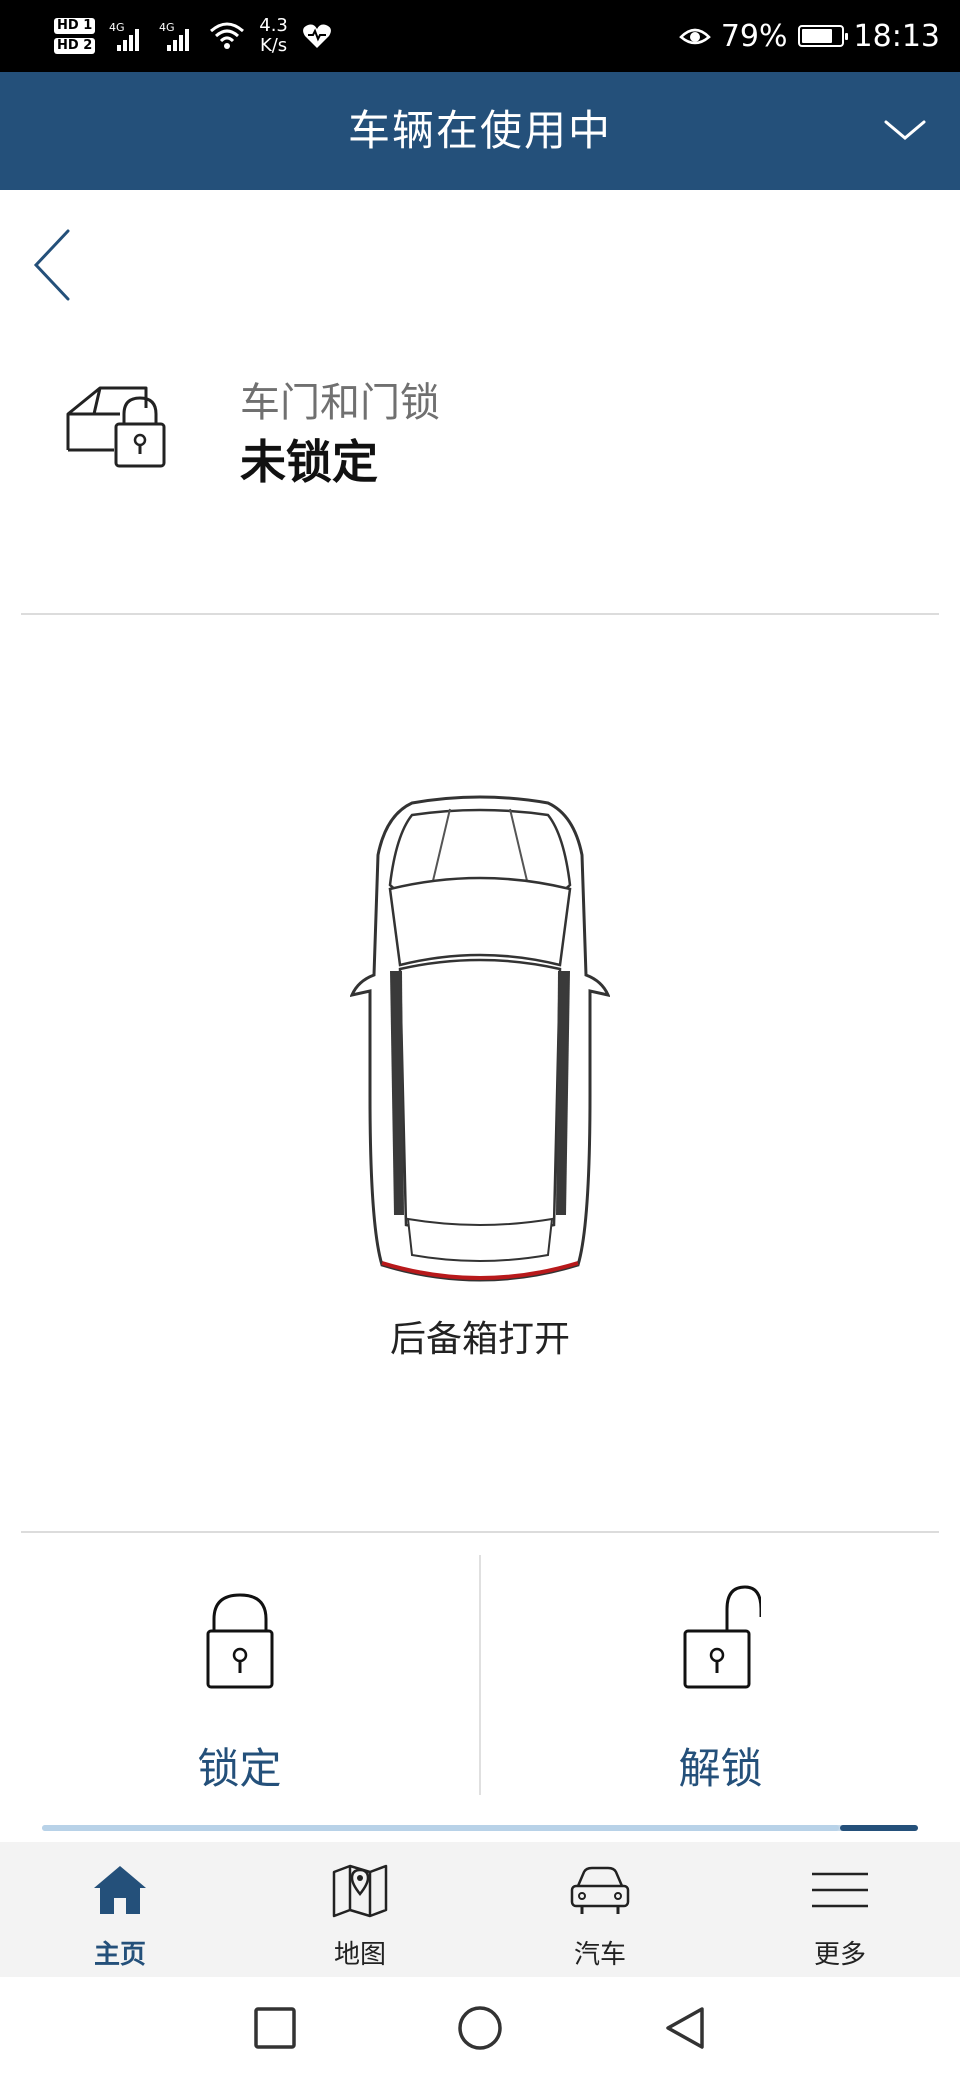 This screenshot has height=2080, width=960. I want to click on bottom-nav: 主页 地图 汽车 更多, so click(480, 1909).